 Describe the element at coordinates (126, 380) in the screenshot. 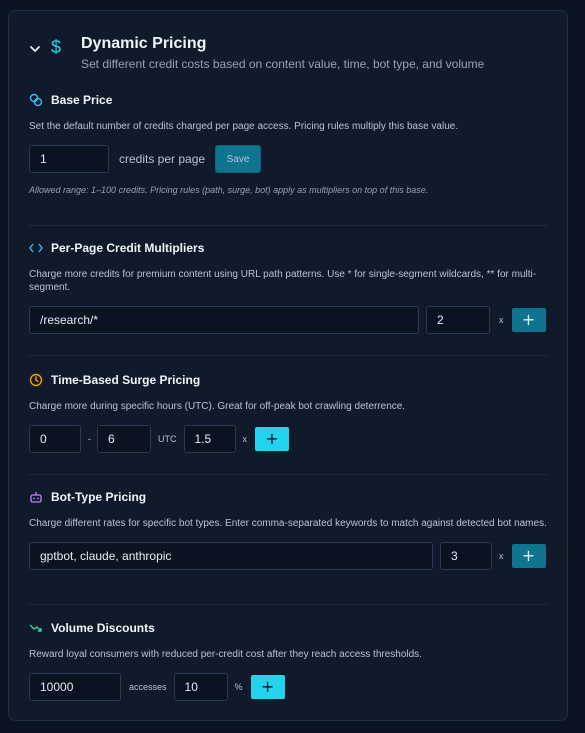

I see `section-title: Time-Based Surge Pricing` at that location.